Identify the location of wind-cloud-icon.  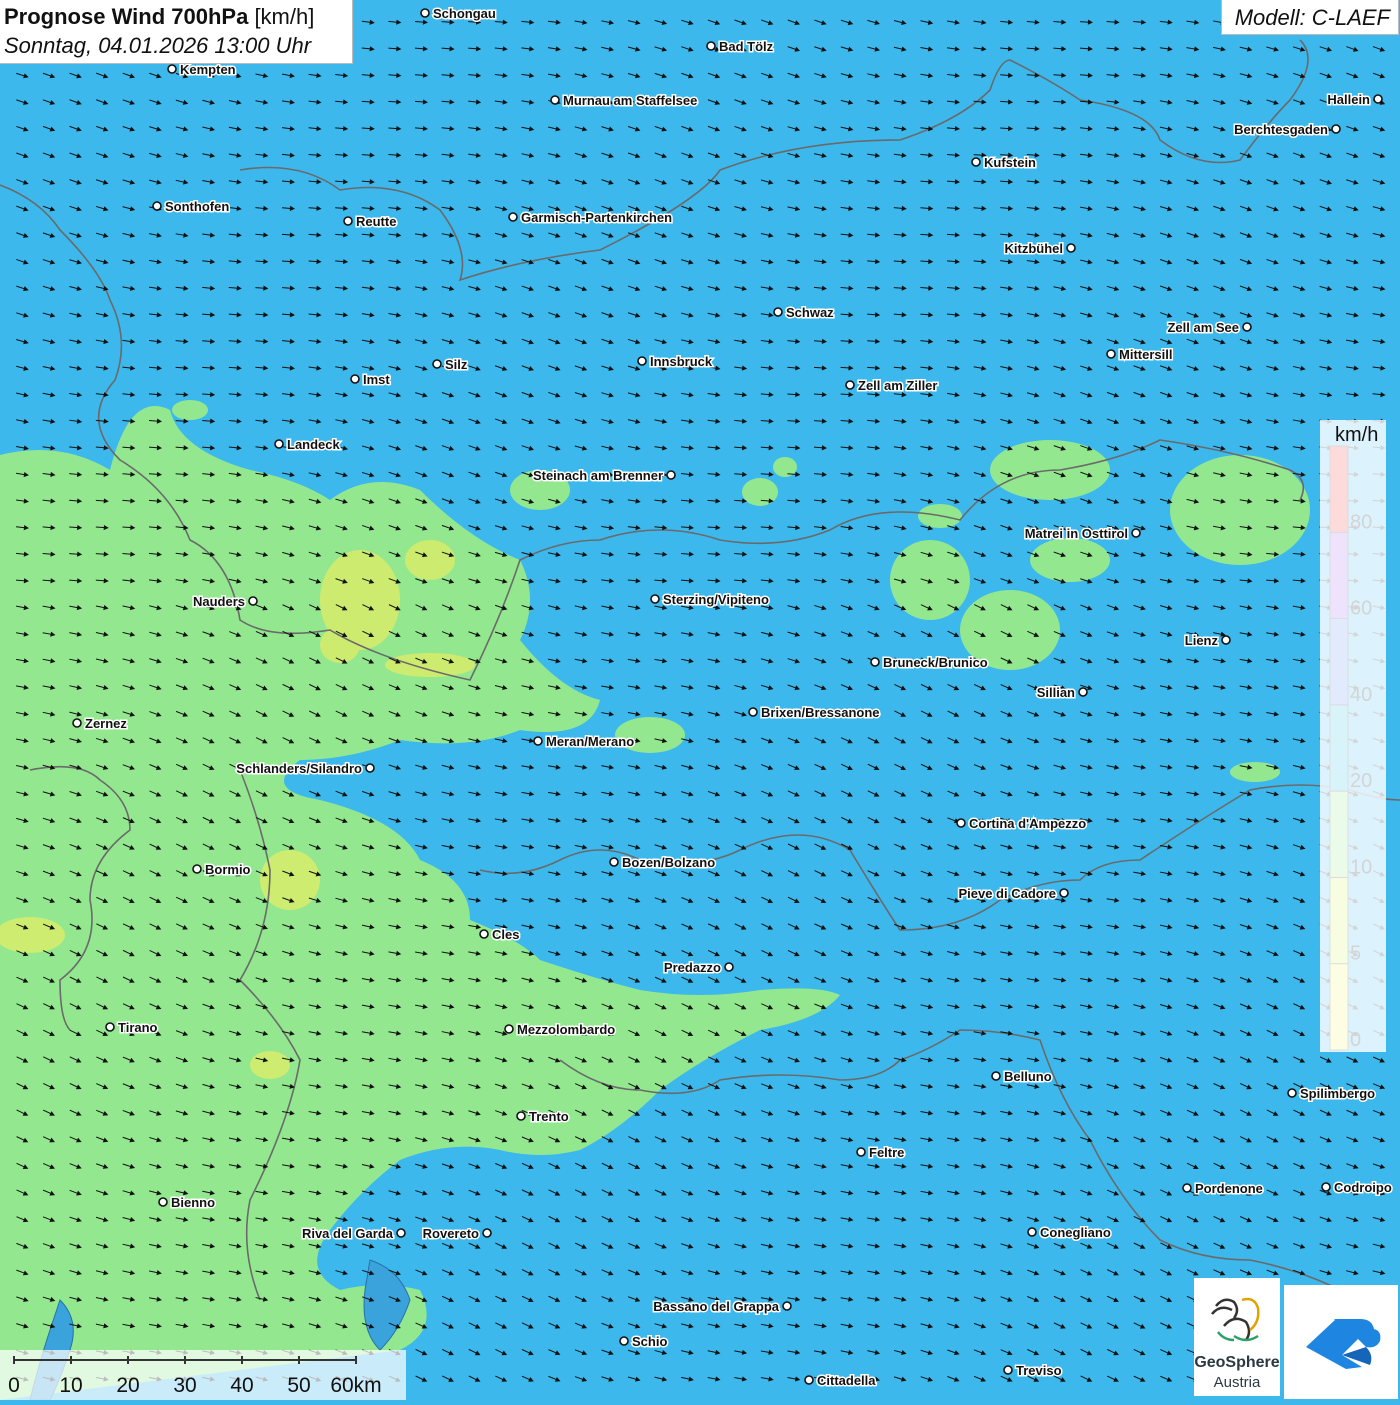
(1343, 1344).